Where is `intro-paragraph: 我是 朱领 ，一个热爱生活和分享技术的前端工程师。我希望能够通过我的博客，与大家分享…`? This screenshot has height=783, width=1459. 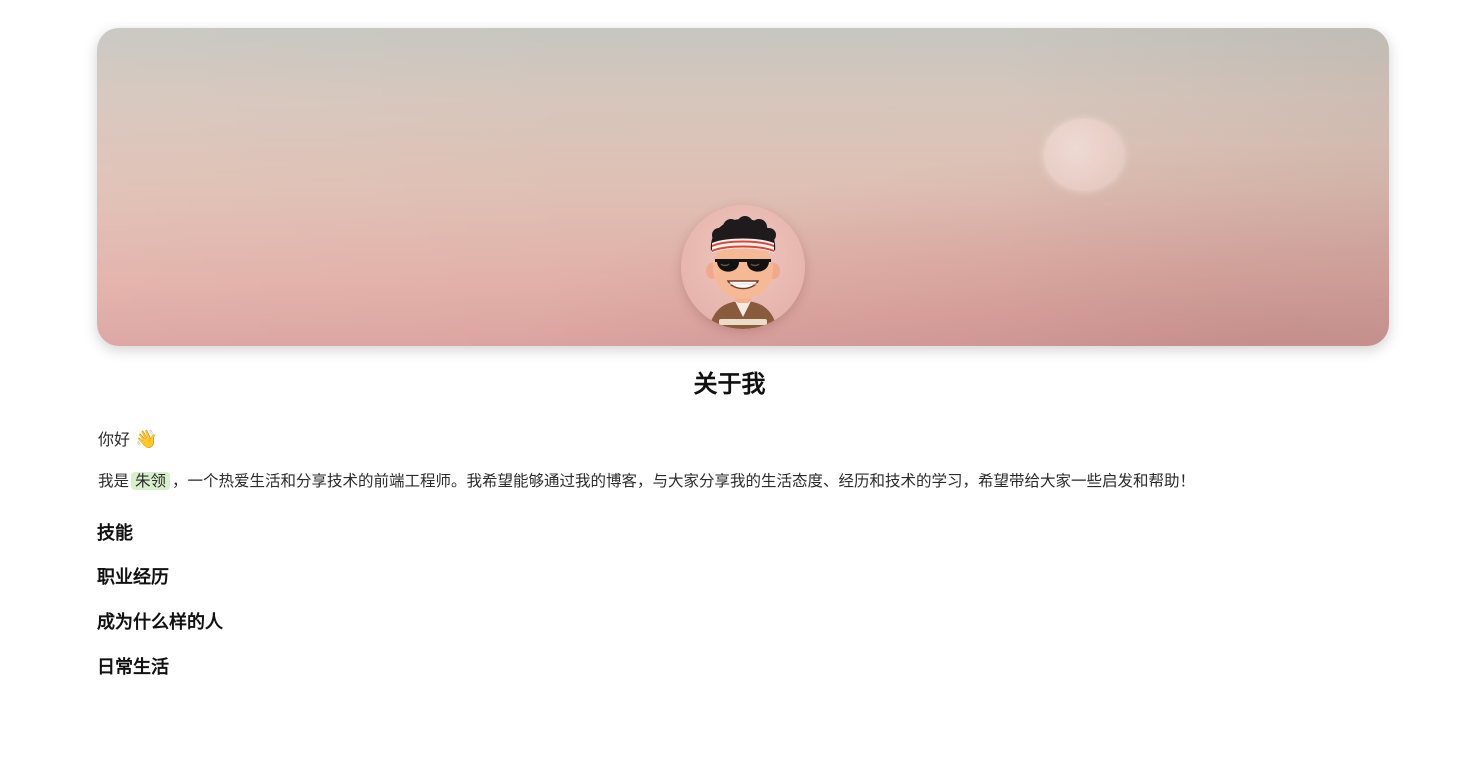
intro-paragraph: 我是 朱领 ，一个热爱生活和分享技术的前端工程师。我希望能够通过我的博客，与大家分享… is located at coordinates (738, 481).